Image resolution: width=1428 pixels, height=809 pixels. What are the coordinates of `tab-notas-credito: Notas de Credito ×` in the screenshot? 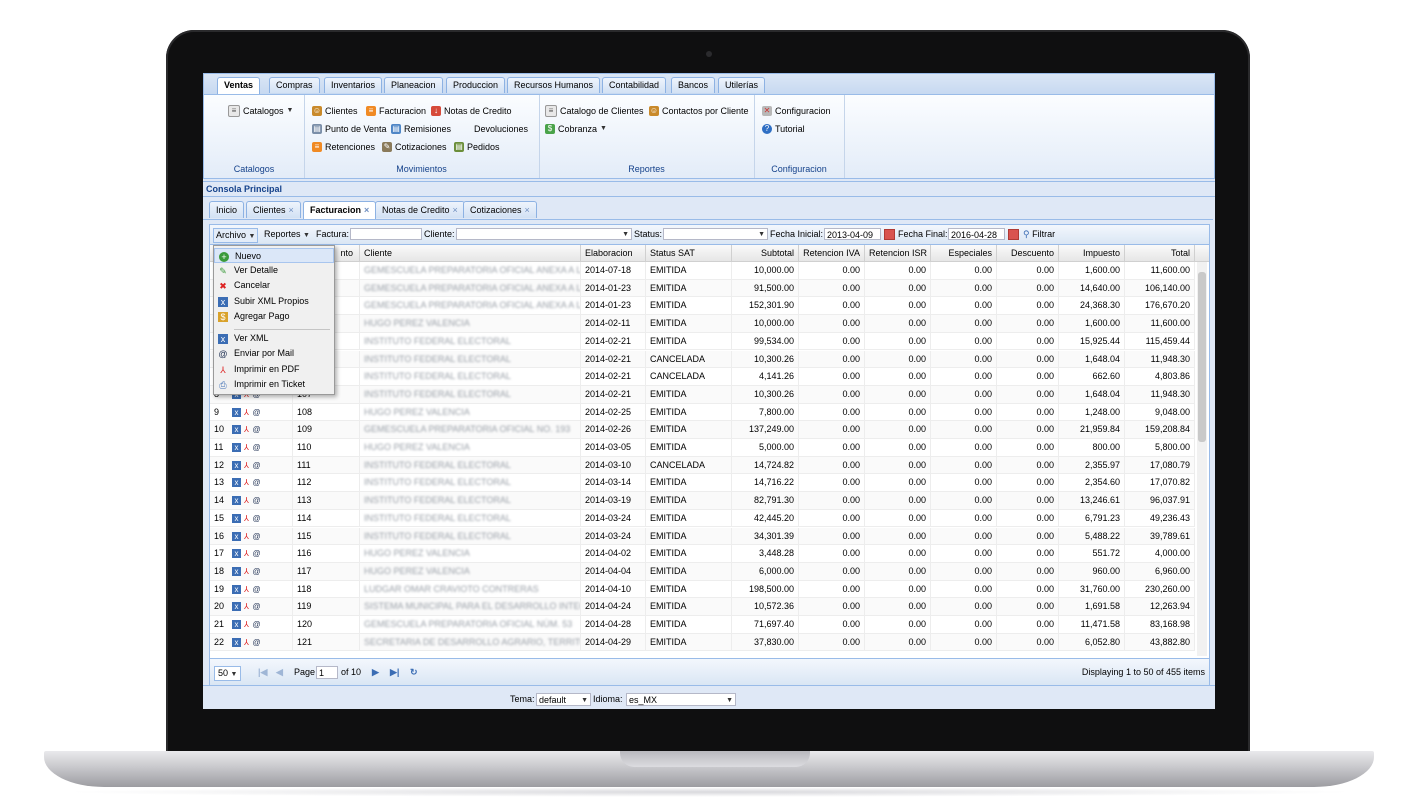 It's located at (420, 209).